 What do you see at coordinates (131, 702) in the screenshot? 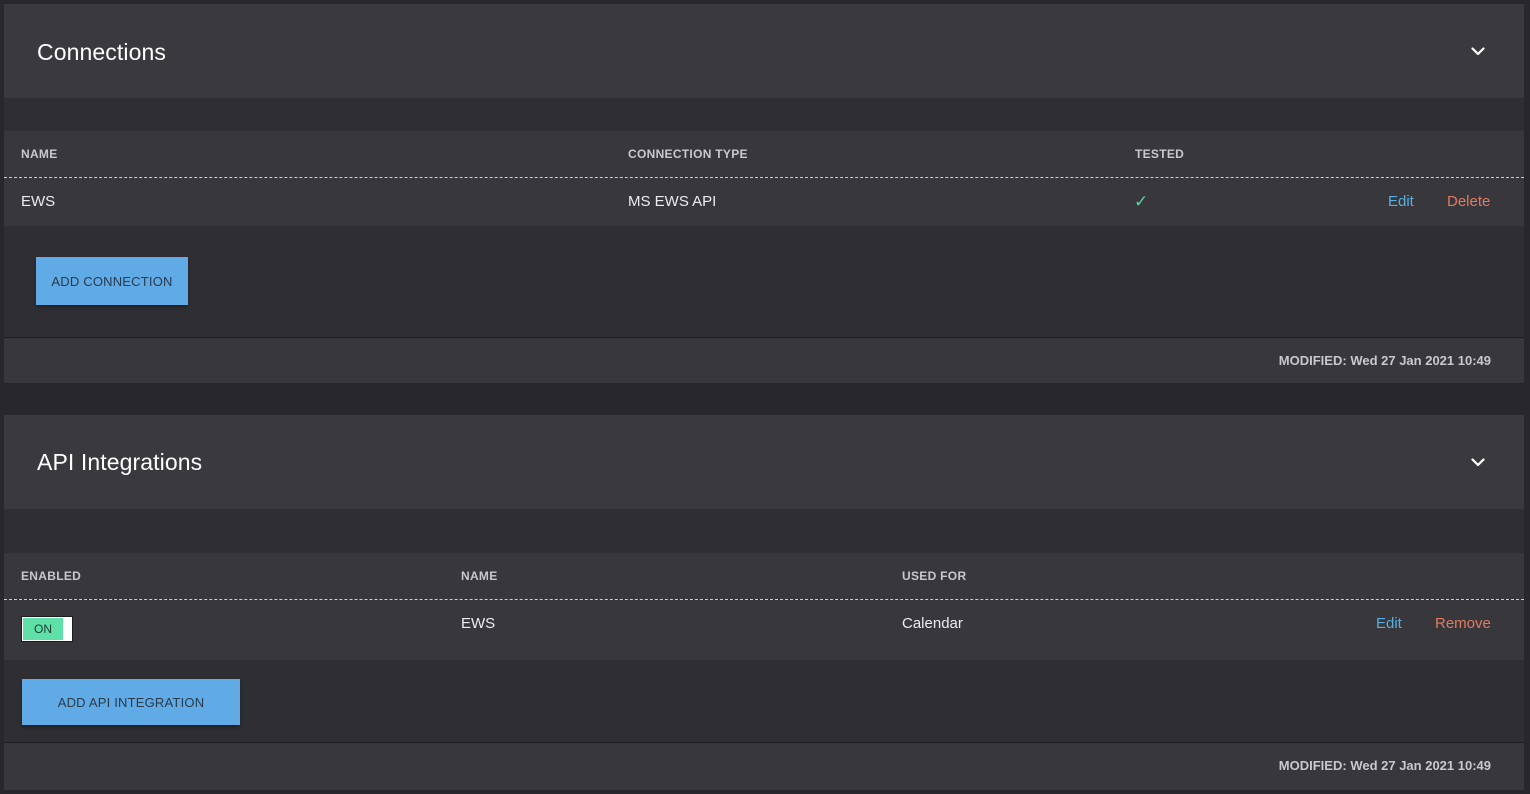
I see `add-api-integration-button: ADD API INTEGRATION` at bounding box center [131, 702].